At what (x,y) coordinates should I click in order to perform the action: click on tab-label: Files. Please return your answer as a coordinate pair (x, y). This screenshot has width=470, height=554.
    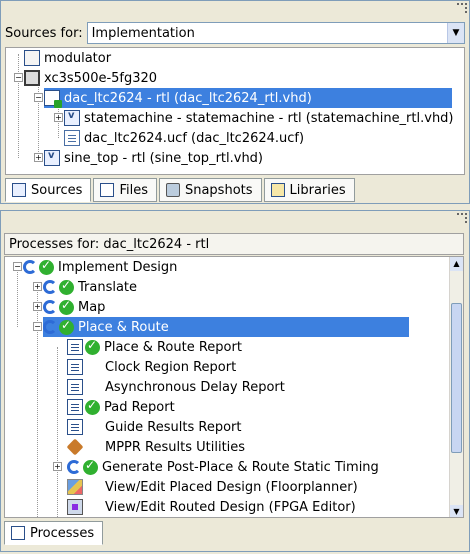
    Looking at the image, I should click on (133, 190).